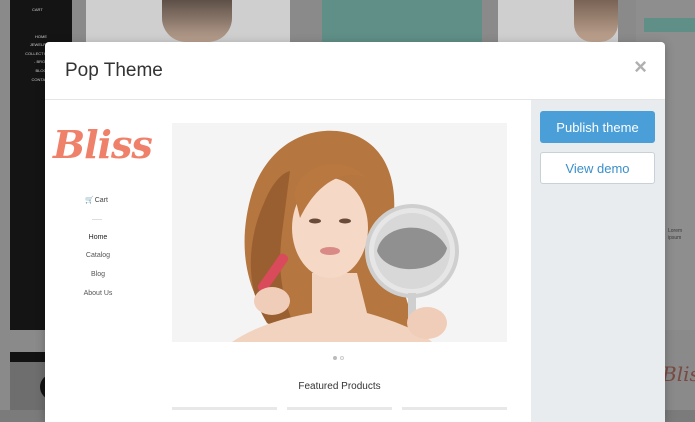  What do you see at coordinates (678, 374) in the screenshot?
I see `bg-bliss-logo: Bliss` at bounding box center [678, 374].